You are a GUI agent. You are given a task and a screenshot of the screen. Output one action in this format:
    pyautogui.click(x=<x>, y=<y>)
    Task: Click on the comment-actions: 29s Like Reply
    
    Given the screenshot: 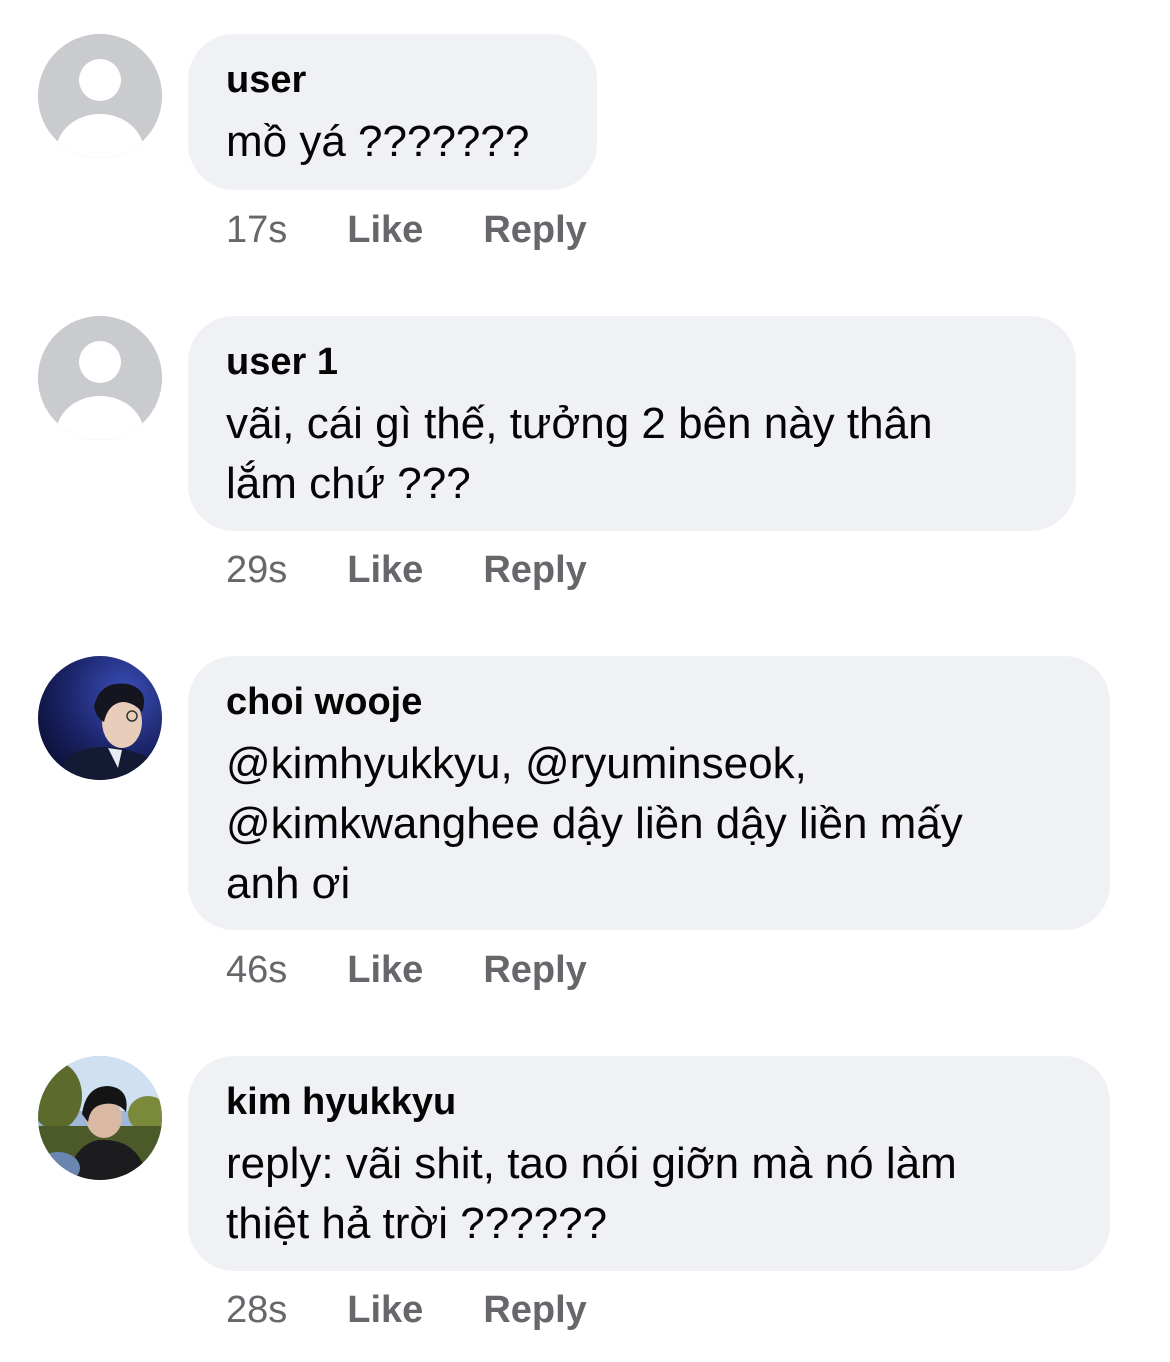 What is the action you would take?
    pyautogui.click(x=406, y=570)
    